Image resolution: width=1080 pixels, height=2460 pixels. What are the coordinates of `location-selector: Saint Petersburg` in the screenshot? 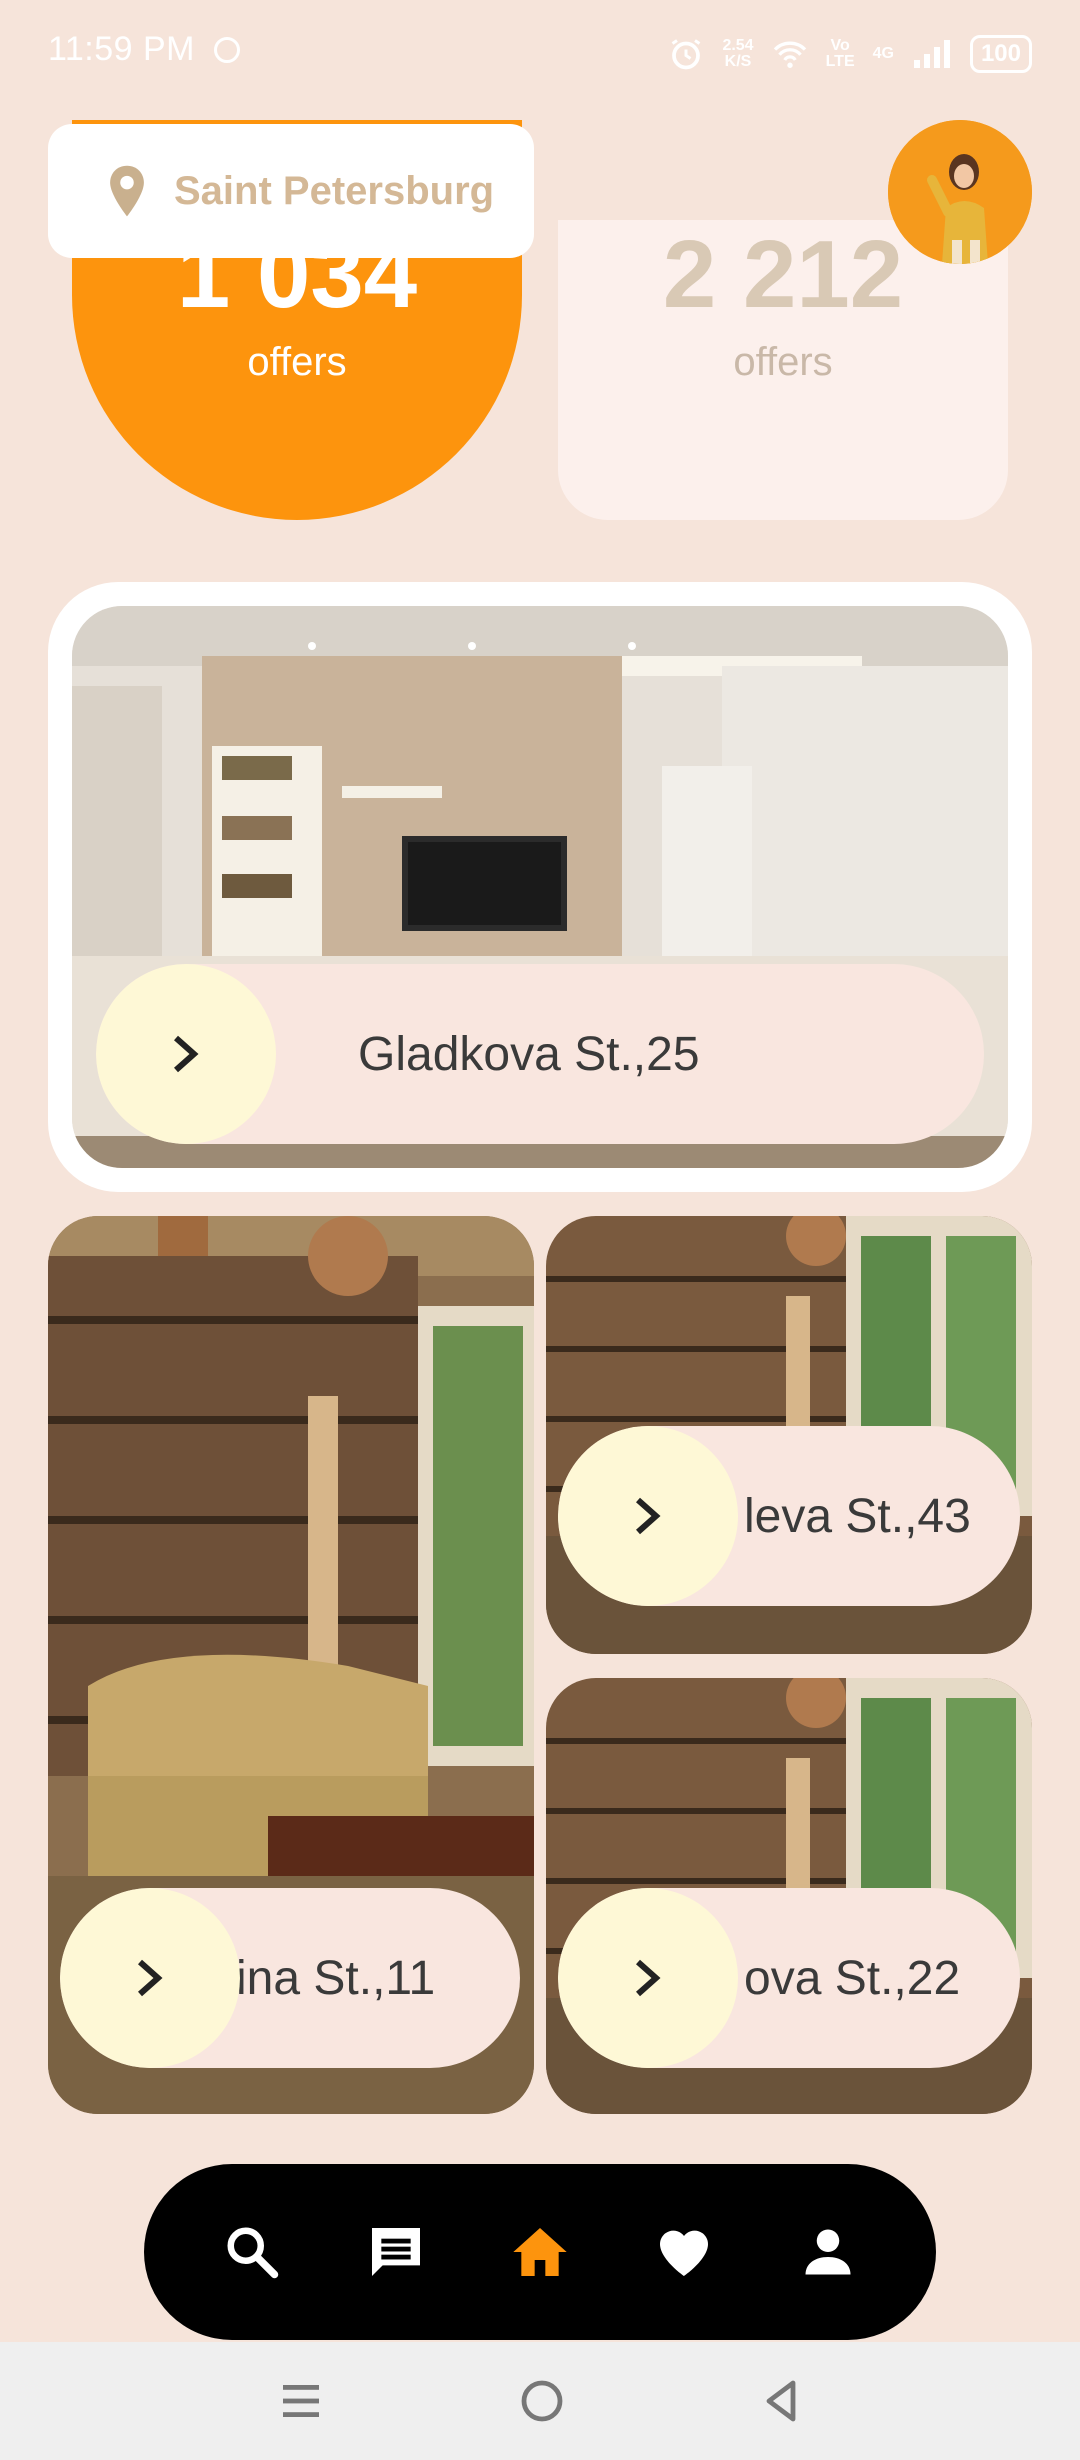 It's located at (291, 191).